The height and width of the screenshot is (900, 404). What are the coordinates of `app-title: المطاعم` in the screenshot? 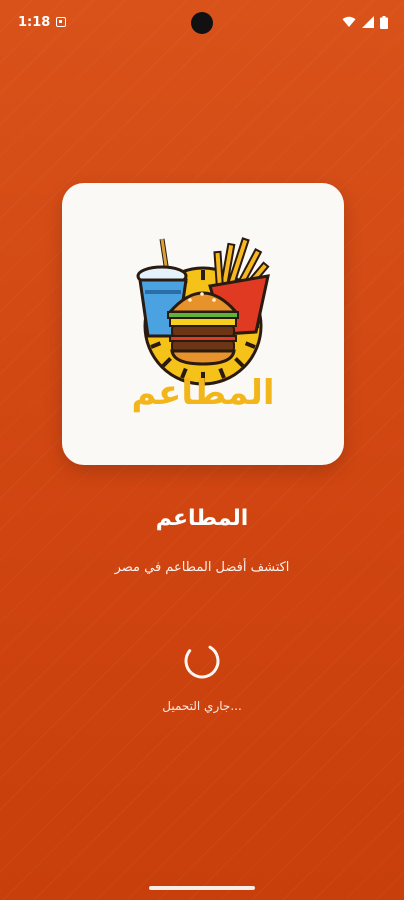 It's located at (202, 518).